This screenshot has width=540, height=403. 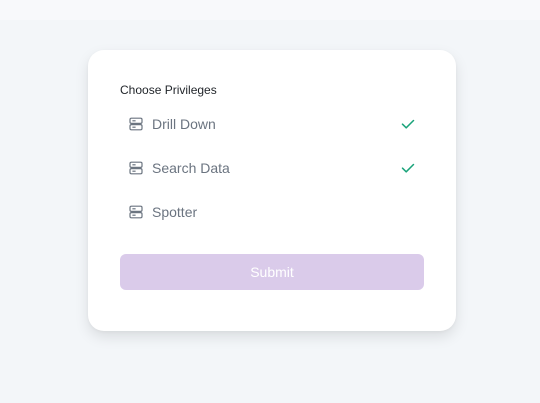 I want to click on submit-button: Submit, so click(x=272, y=272).